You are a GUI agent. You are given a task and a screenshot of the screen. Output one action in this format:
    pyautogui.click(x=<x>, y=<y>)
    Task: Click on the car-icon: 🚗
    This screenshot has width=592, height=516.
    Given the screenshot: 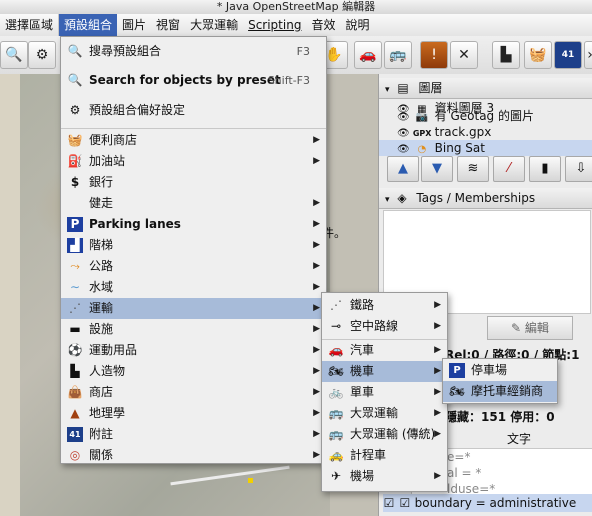 What is the action you would take?
    pyautogui.click(x=368, y=55)
    